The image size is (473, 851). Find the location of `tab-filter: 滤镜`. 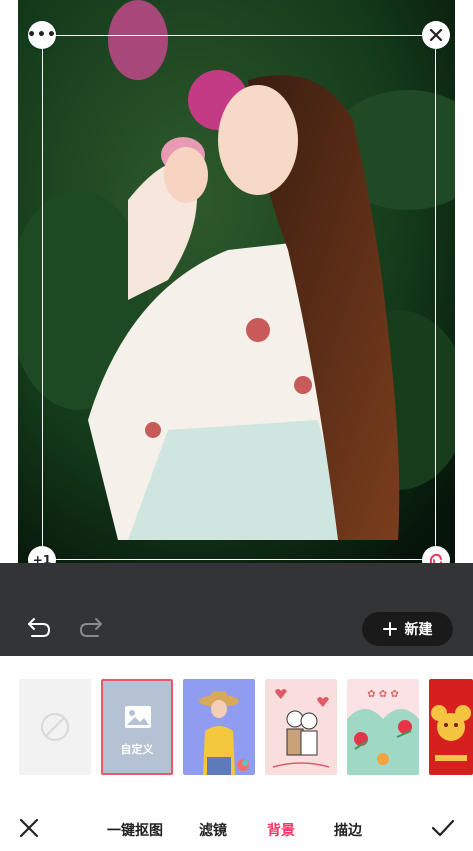

tab-filter: 滤镜 is located at coordinates (213, 830).